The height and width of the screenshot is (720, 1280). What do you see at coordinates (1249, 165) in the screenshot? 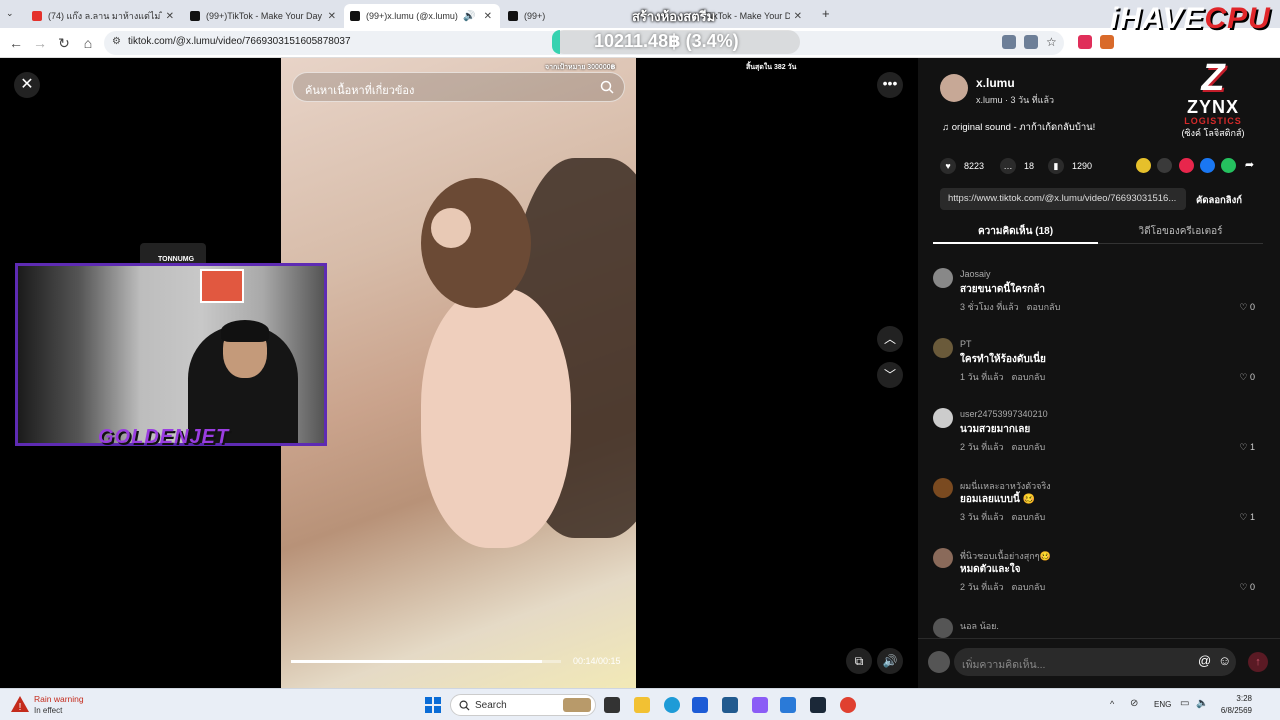
I see `share-arrow-icon: ➦` at bounding box center [1249, 165].